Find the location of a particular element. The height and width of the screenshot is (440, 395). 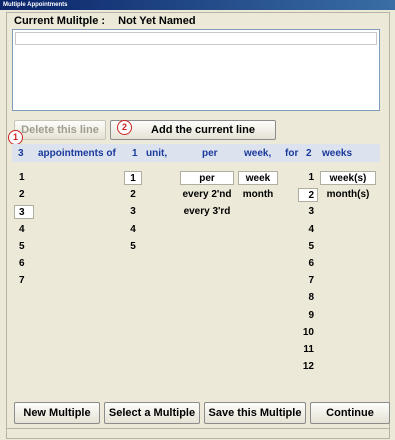

summary-per: per is located at coordinates (210, 153).